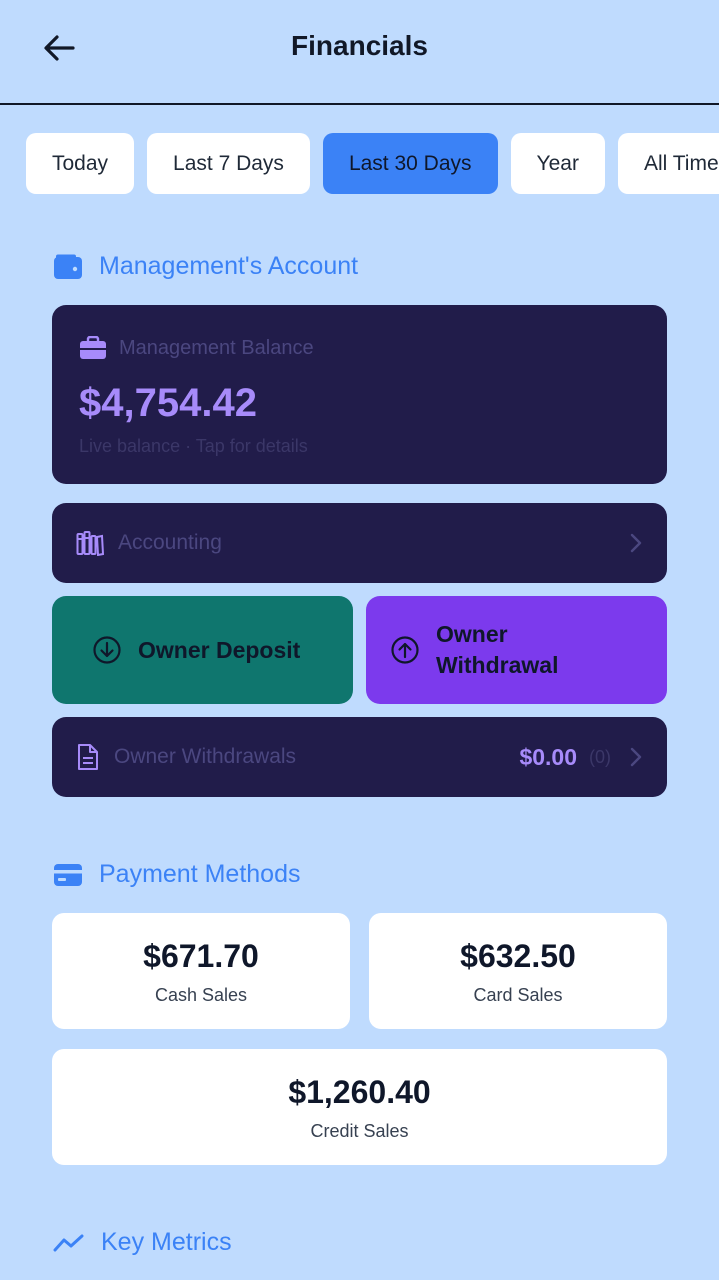  What do you see at coordinates (410, 163) in the screenshot?
I see `tab-last-30-days: Last 30 Days` at bounding box center [410, 163].